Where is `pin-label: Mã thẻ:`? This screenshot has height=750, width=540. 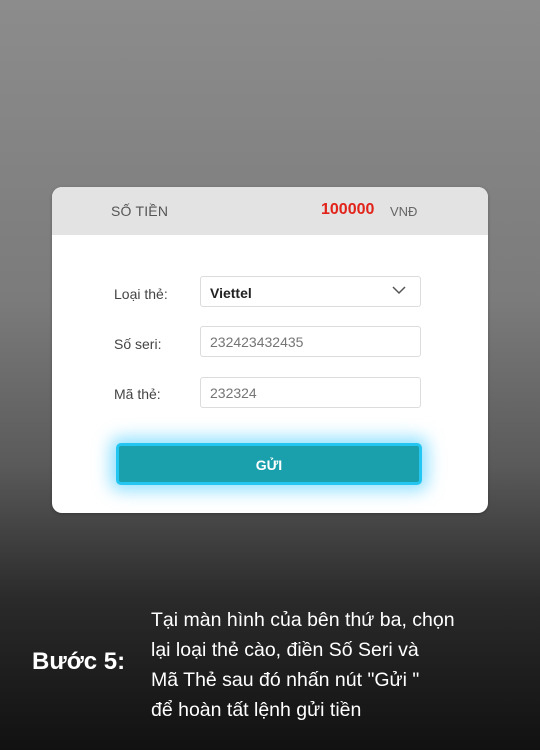 pin-label: Mã thẻ: is located at coordinates (137, 394).